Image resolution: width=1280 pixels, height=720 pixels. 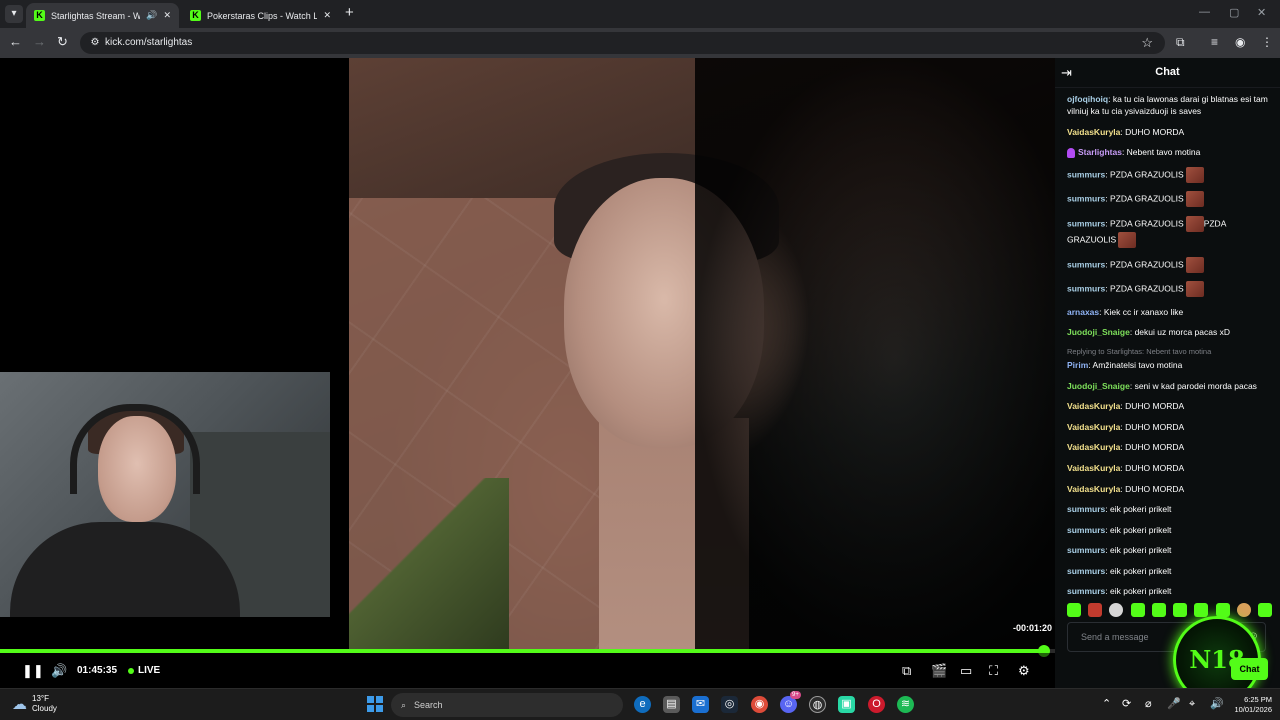 I want to click on chat-message: VaidasKuryla: DUHO MORDA, so click(x=1169, y=132).